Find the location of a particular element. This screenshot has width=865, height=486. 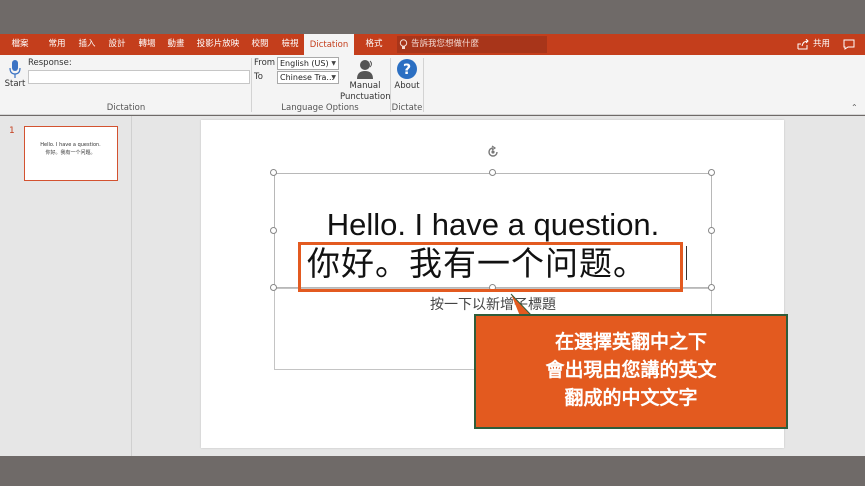

group-label-dictate: Dictate is located at coordinates (407, 108).